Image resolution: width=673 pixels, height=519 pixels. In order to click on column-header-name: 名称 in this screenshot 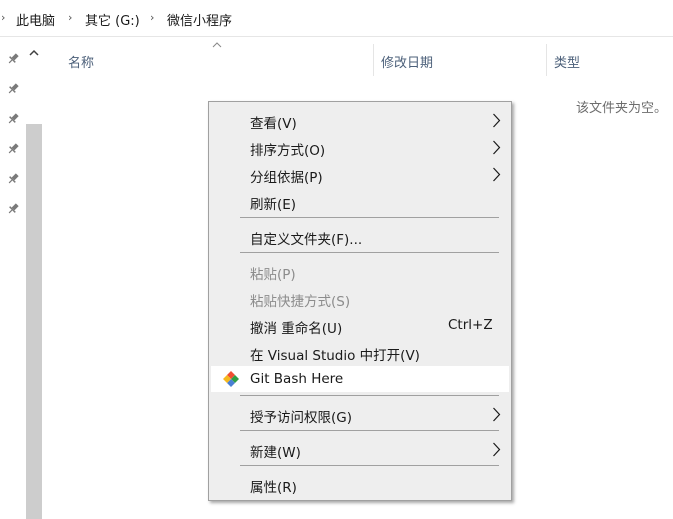, I will do `click(81, 61)`.